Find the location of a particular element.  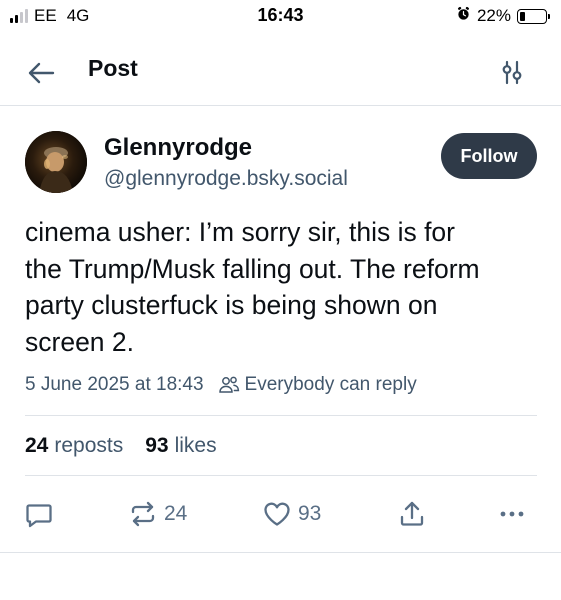

reposts-count: 24 is located at coordinates (37, 445).